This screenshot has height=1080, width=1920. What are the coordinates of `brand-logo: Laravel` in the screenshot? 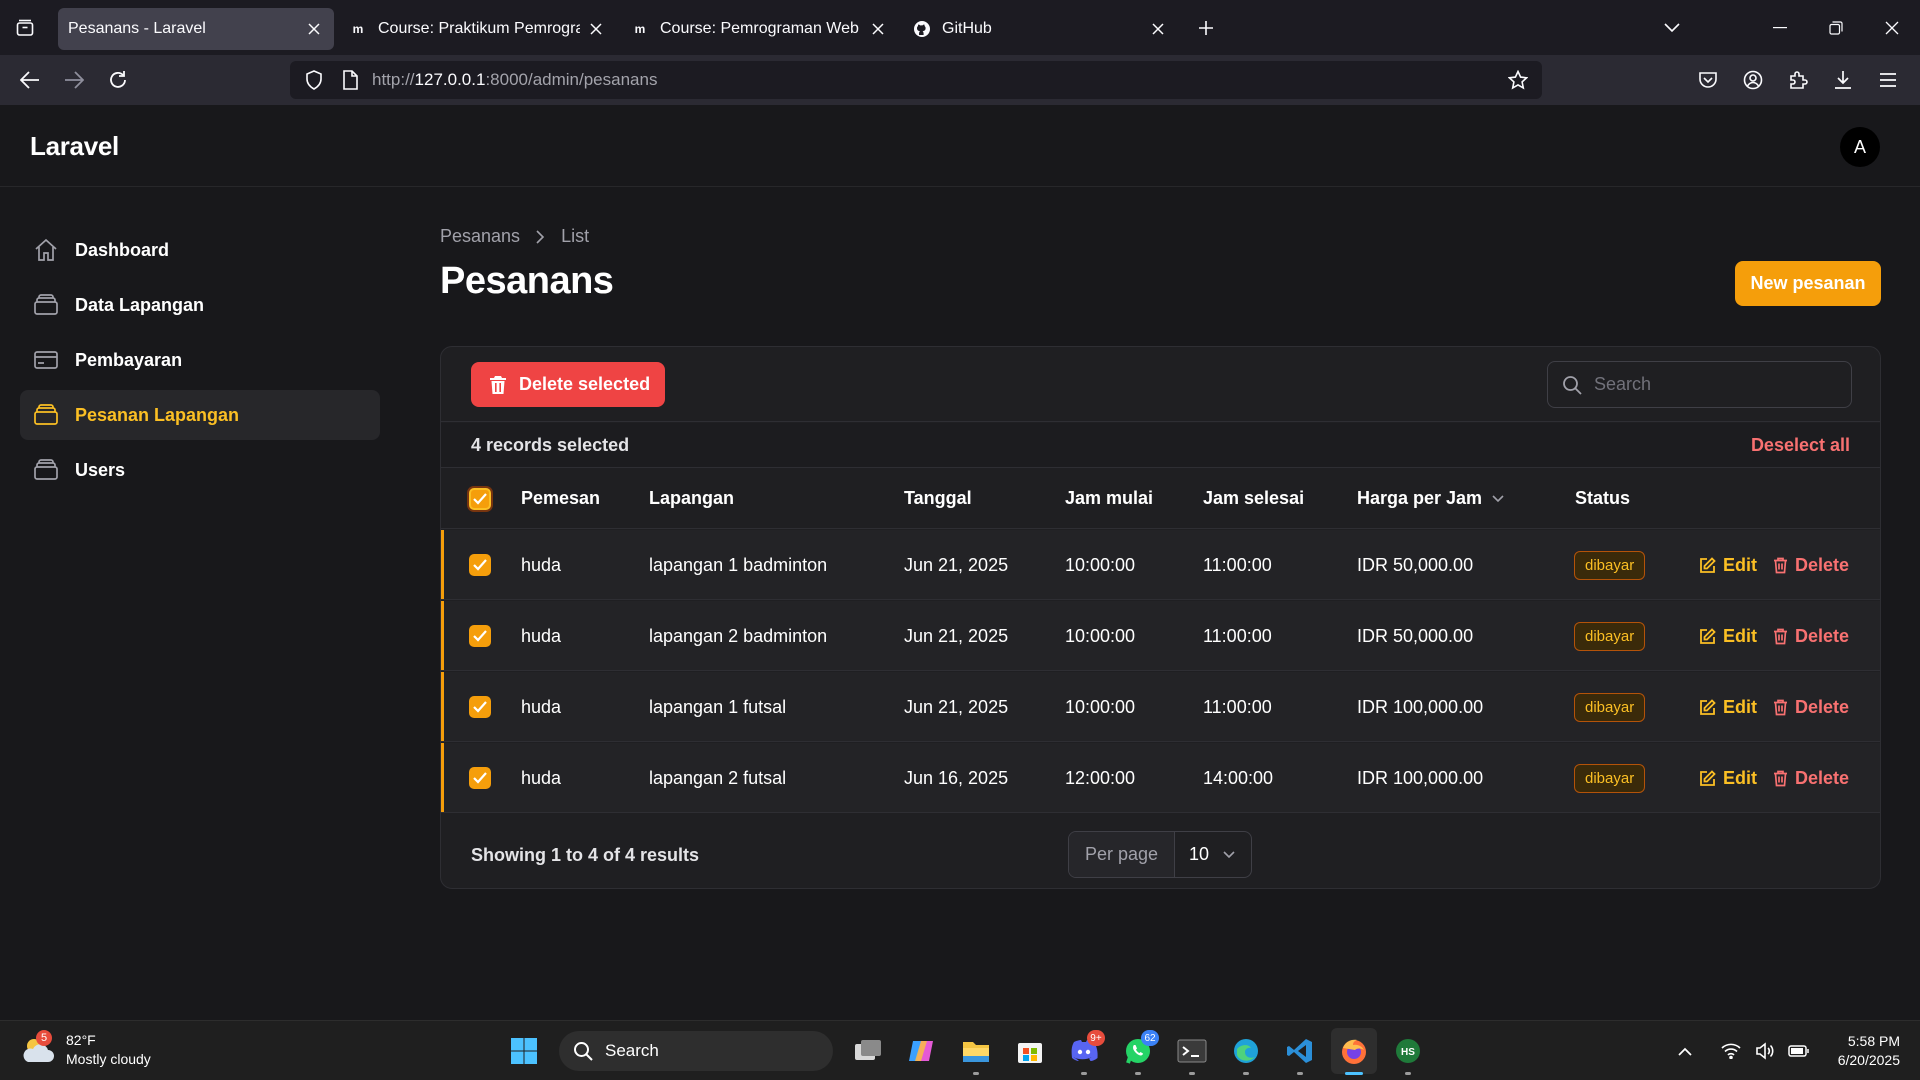 It's located at (74, 146).